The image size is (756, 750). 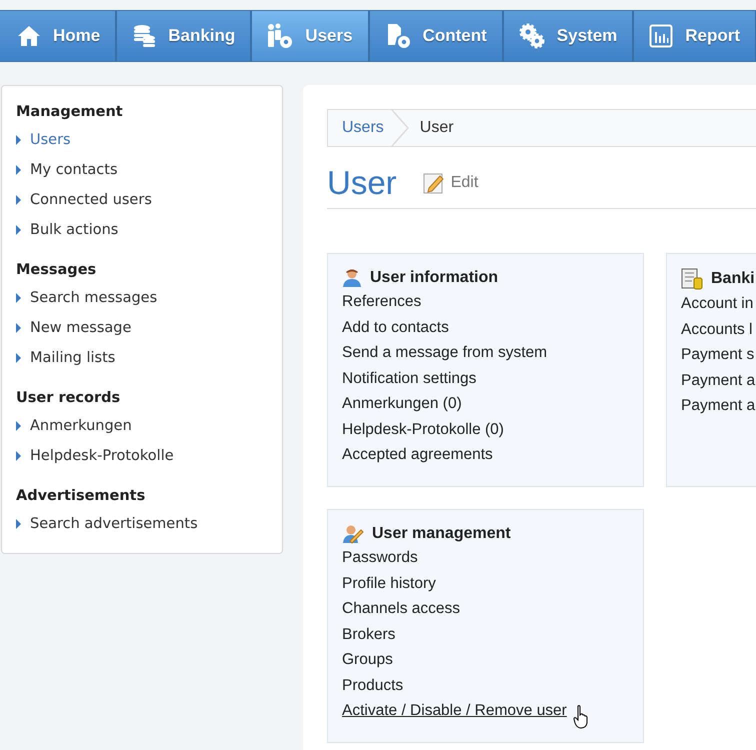 What do you see at coordinates (73, 358) in the screenshot?
I see `sidebar-link: Mailing lists` at bounding box center [73, 358].